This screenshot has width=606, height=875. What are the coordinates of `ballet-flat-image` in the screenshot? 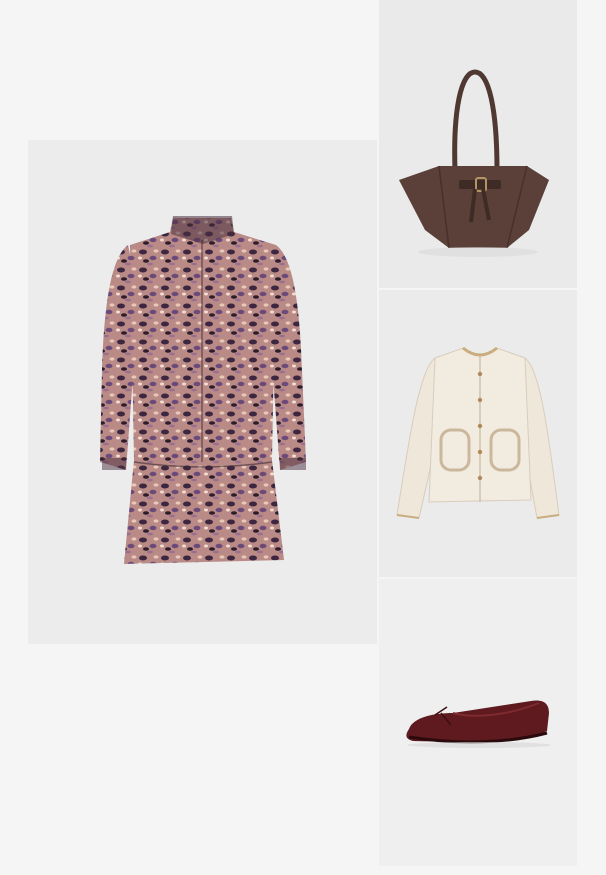 It's located at (478, 724).